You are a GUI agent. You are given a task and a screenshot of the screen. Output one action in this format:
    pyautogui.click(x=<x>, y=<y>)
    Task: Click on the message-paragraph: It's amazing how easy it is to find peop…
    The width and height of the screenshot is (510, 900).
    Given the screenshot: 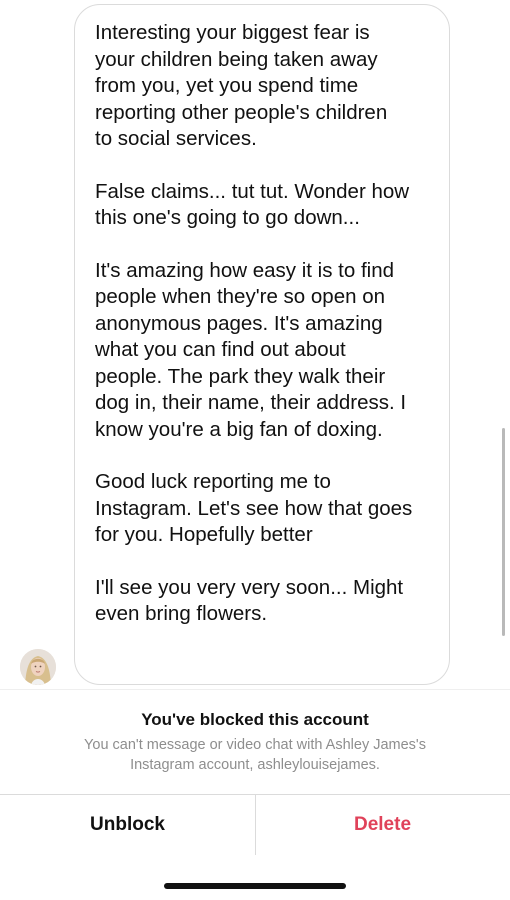 What is the action you would take?
    pyautogui.click(x=251, y=349)
    